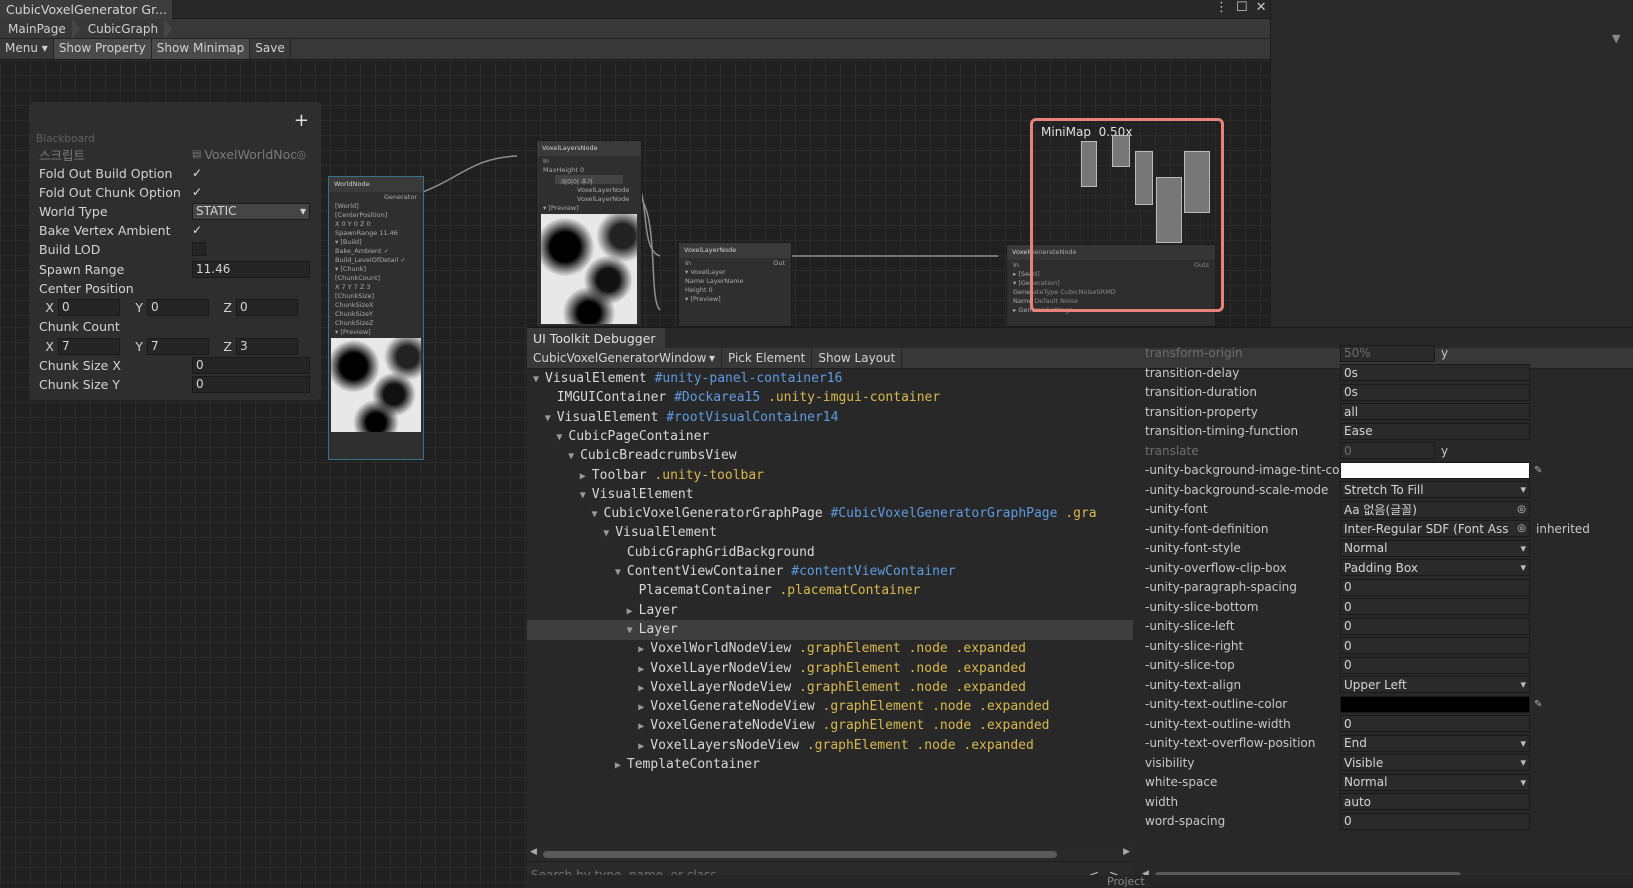 This screenshot has height=888, width=1633. Describe the element at coordinates (1435, 528) in the screenshot. I see `style-property-field: Inter-Regular SDF (Font Ass ◎` at that location.